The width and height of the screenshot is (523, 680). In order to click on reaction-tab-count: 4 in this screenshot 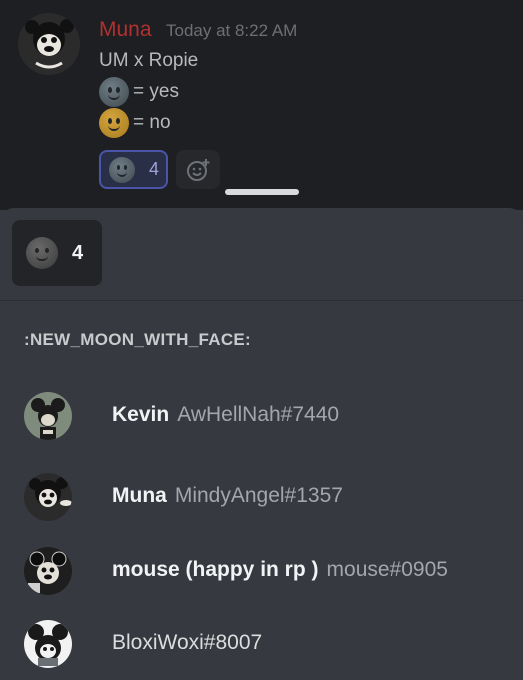, I will do `click(78, 252)`.